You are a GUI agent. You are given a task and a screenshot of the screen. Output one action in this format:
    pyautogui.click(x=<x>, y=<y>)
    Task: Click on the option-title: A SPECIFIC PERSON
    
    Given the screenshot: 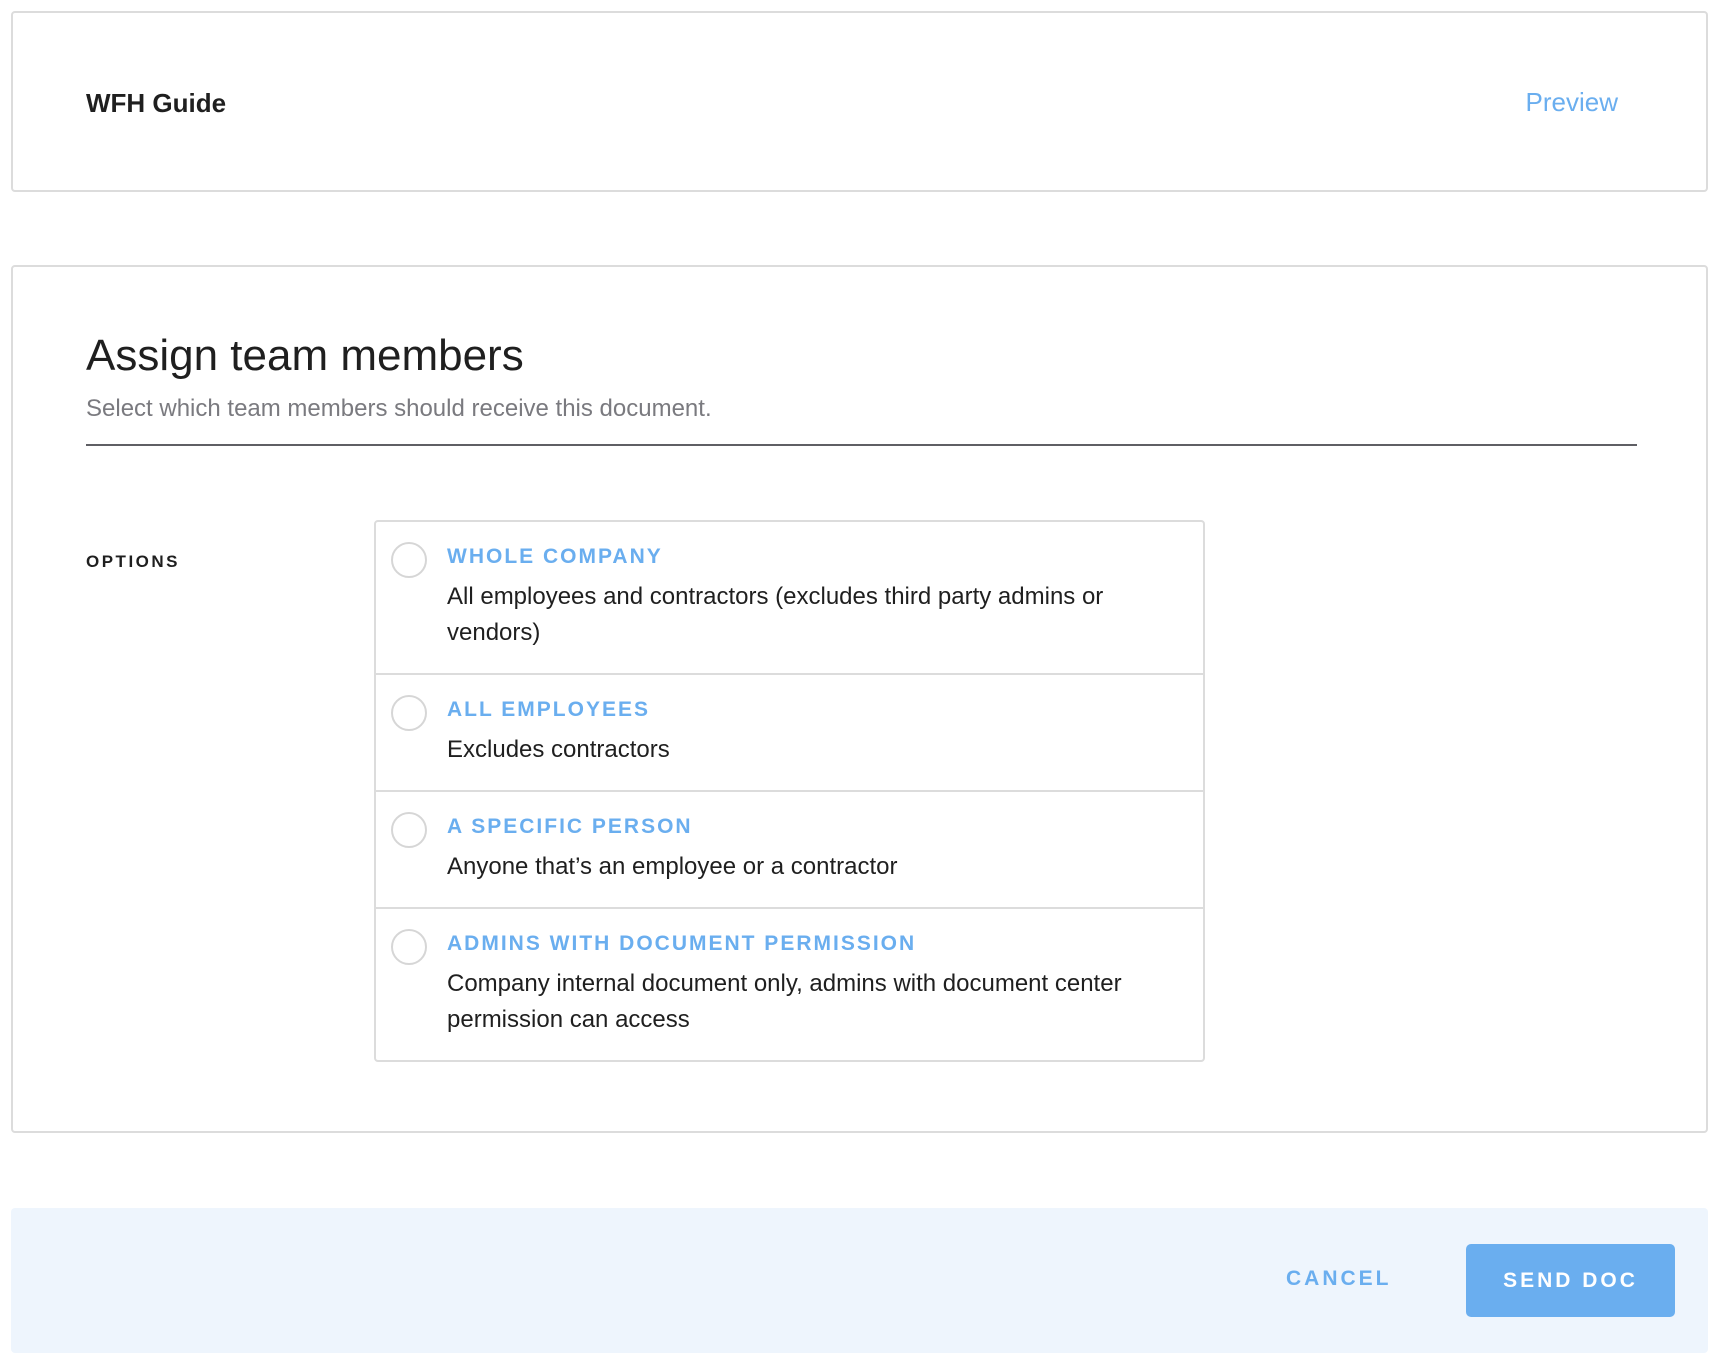 What is the action you would take?
    pyautogui.click(x=570, y=826)
    